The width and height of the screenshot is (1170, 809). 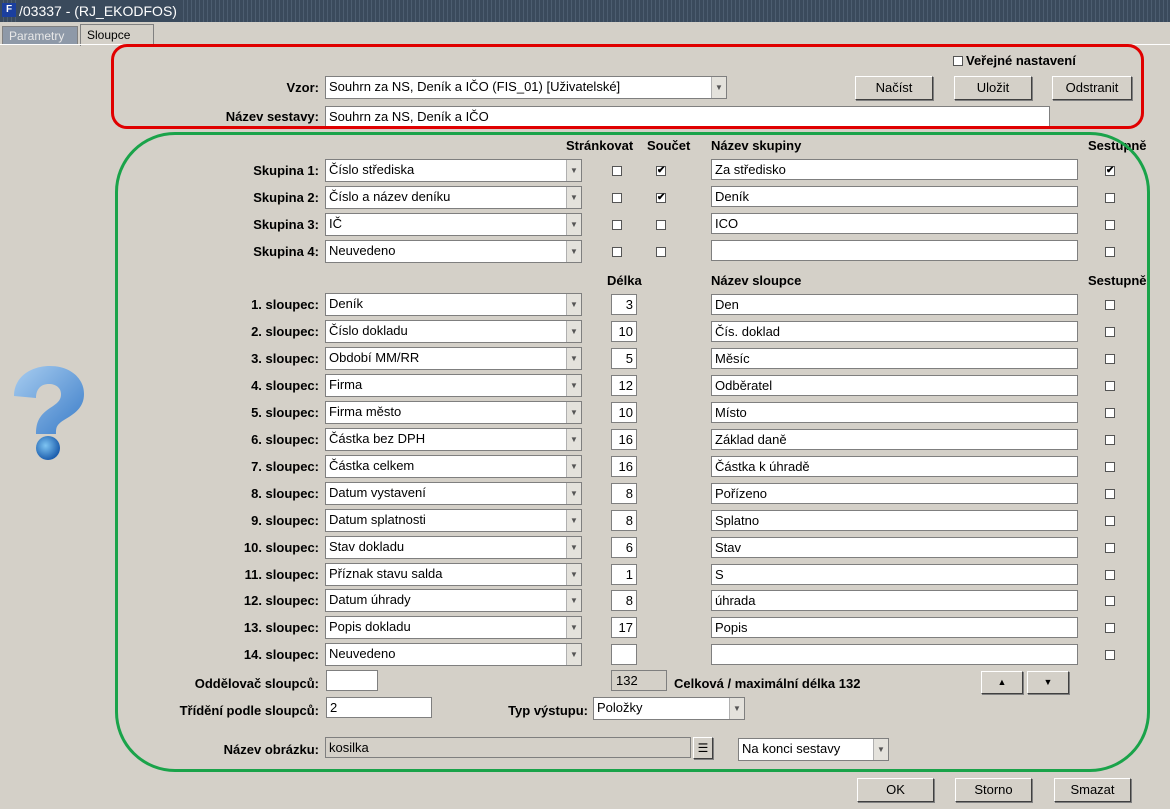 What do you see at coordinates (624, 304) in the screenshot?
I see `column-length-input: 3` at bounding box center [624, 304].